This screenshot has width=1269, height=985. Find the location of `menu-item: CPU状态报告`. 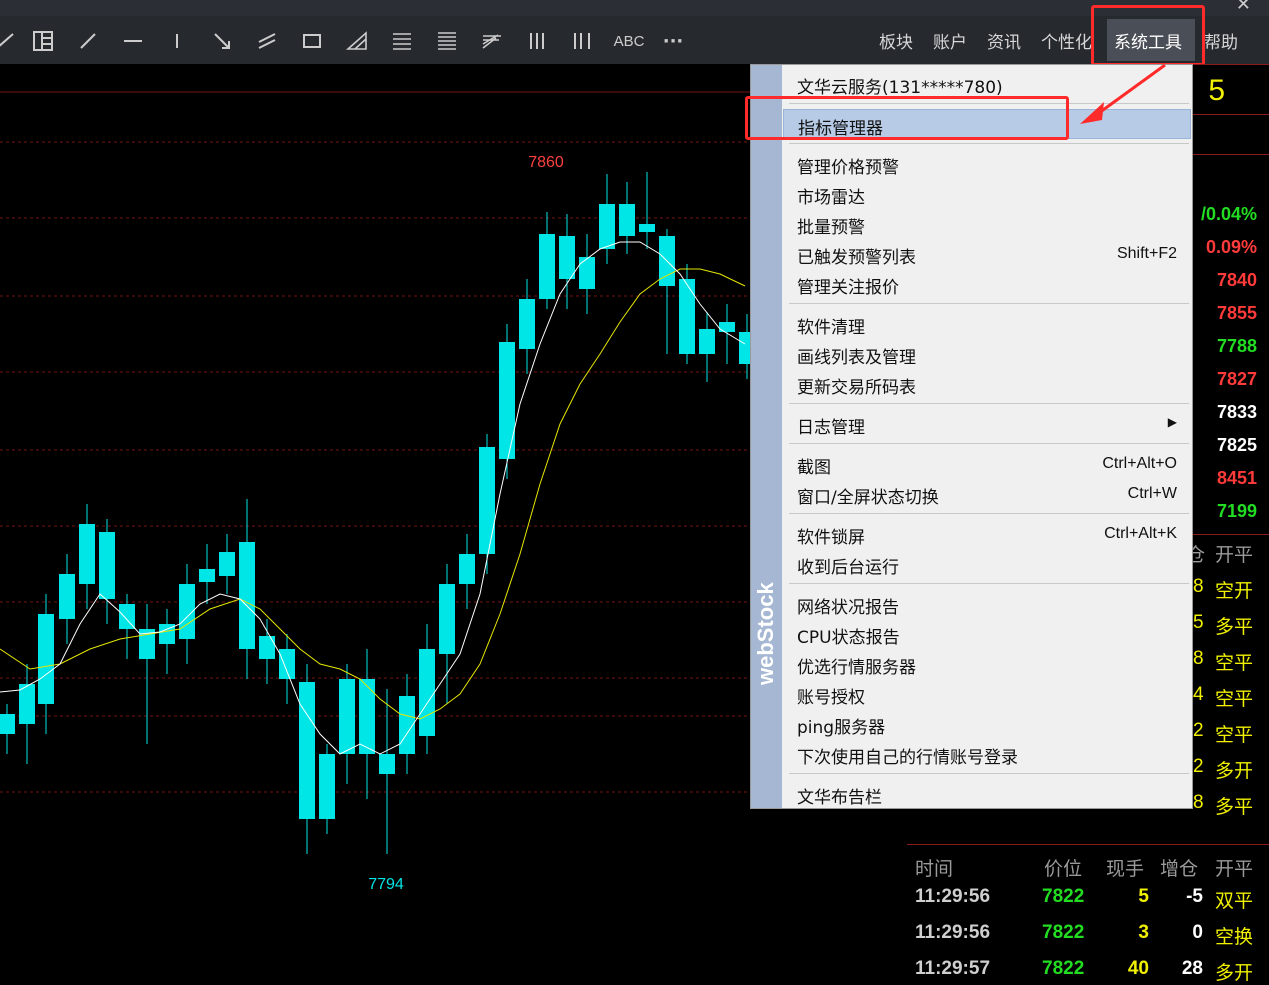

menu-item: CPU状态报告 is located at coordinates (987, 634).